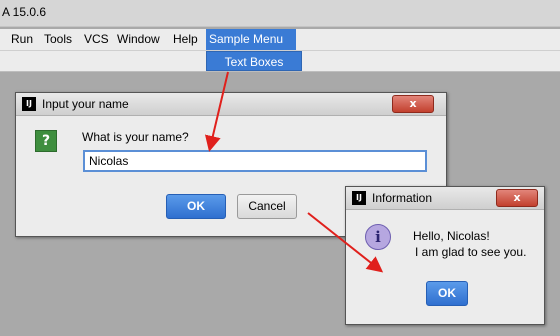 The image size is (560, 336). I want to click on arrow-to-text-field, so click(216, 111).